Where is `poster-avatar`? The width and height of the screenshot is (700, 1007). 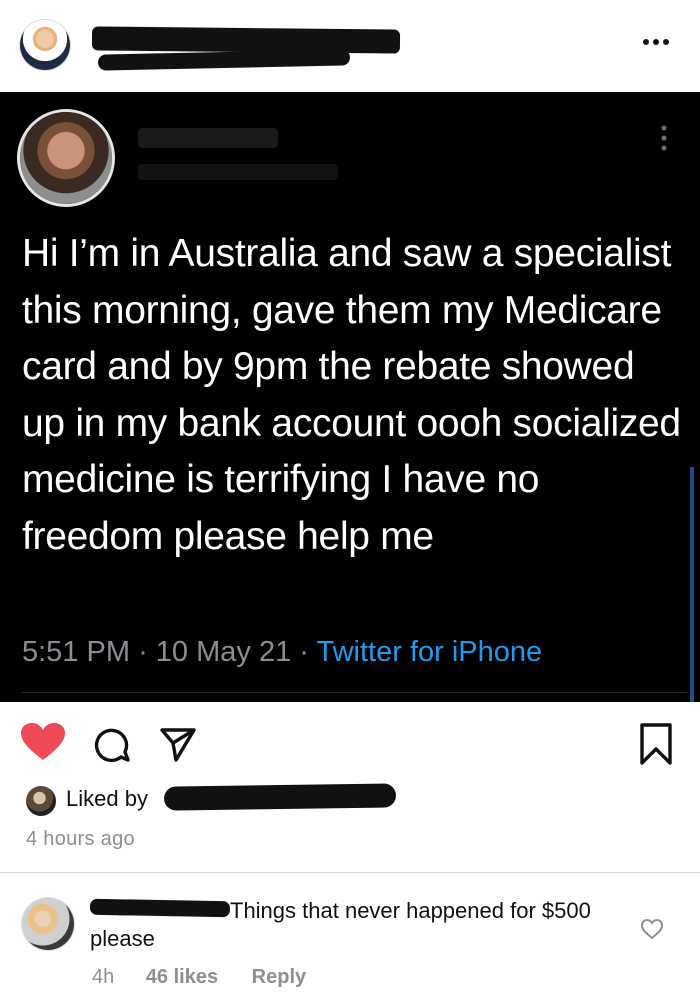 poster-avatar is located at coordinates (45, 45).